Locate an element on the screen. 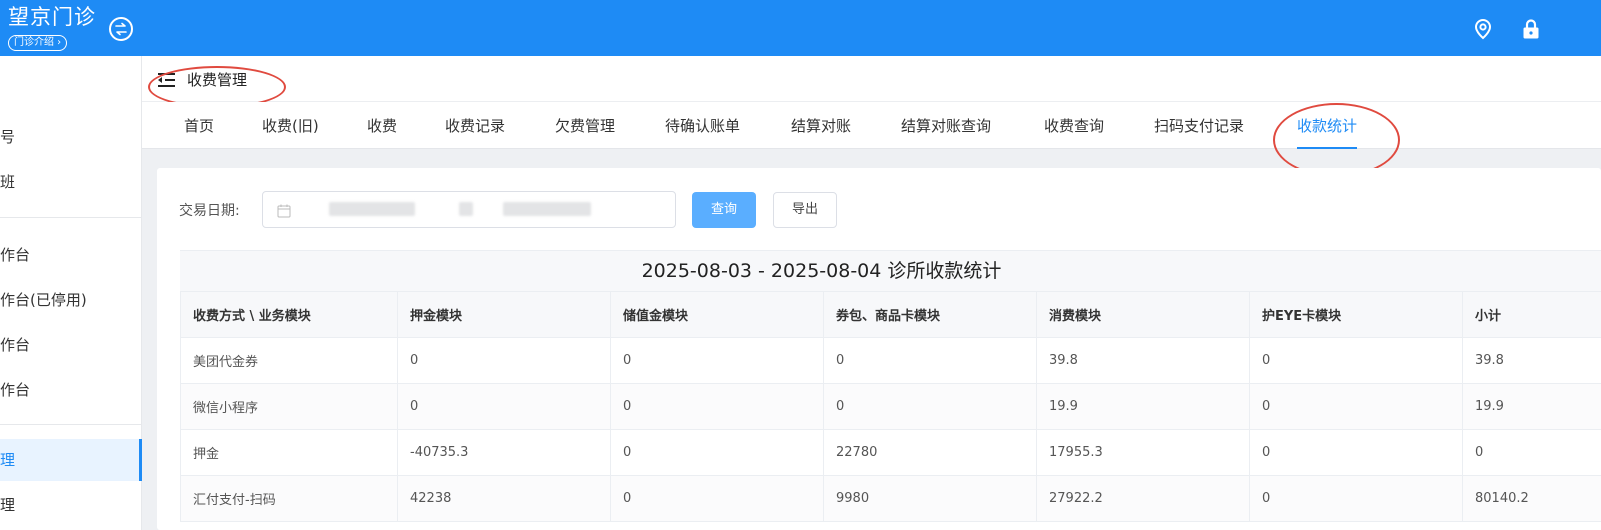 The width and height of the screenshot is (1601, 530). tab-charge-old: 收费(旧) is located at coordinates (290, 125).